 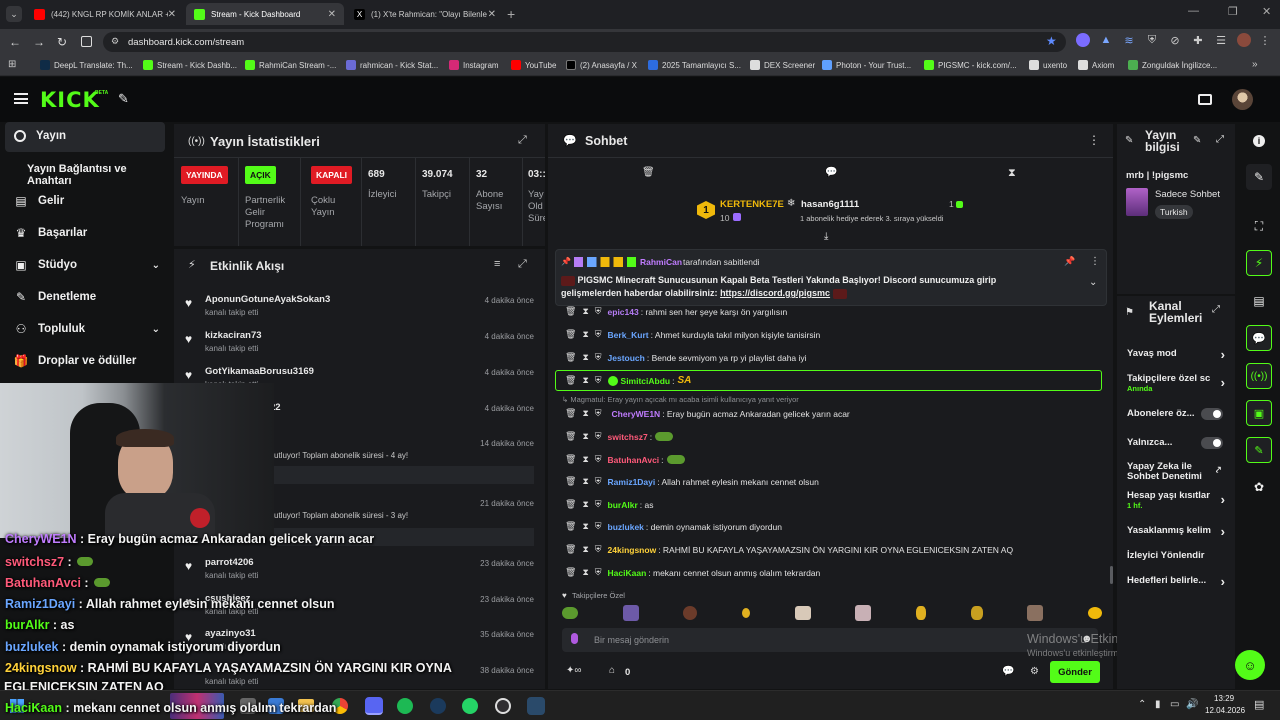 I want to click on bookmark-item: YouTube, so click(x=533, y=65).